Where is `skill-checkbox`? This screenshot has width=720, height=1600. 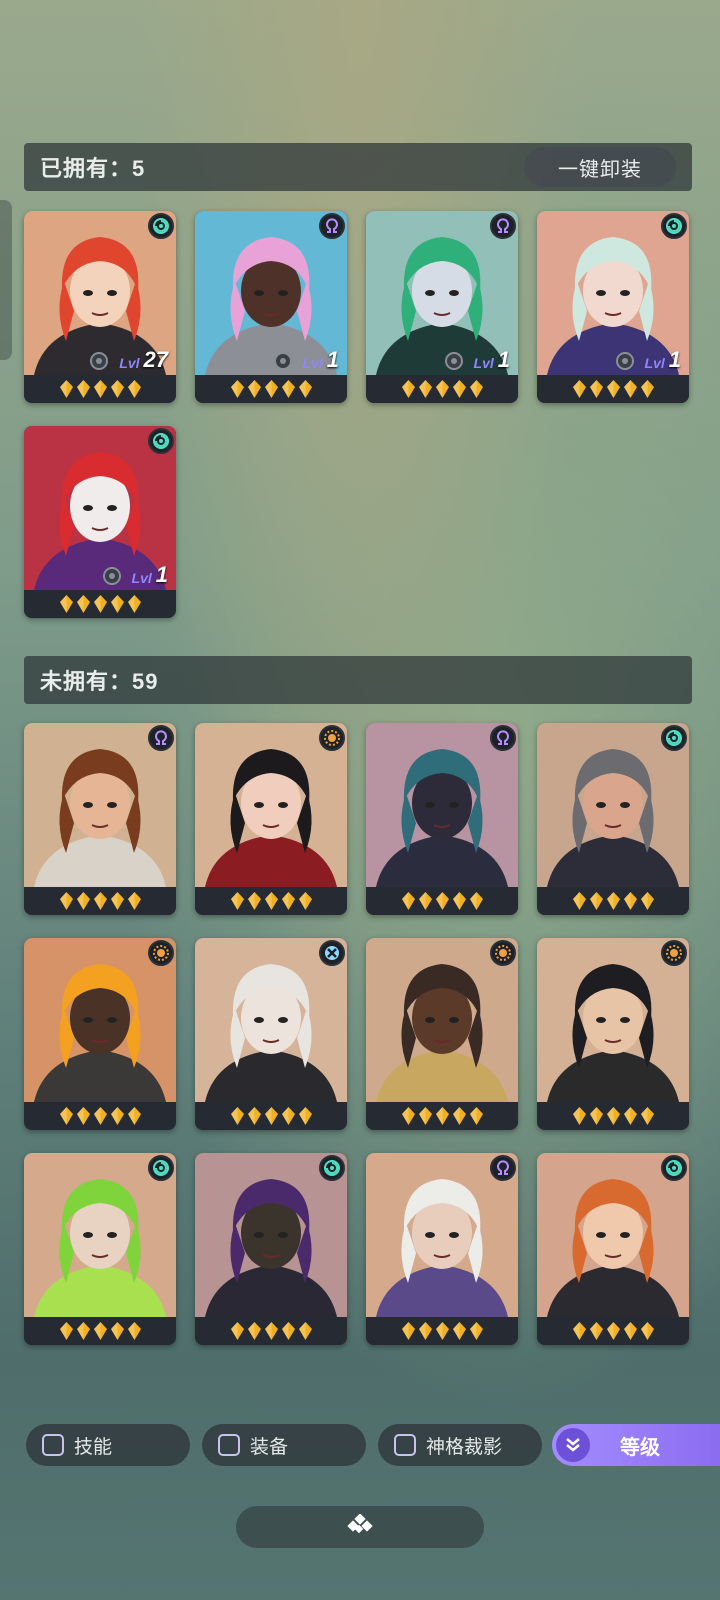 skill-checkbox is located at coordinates (53, 1445).